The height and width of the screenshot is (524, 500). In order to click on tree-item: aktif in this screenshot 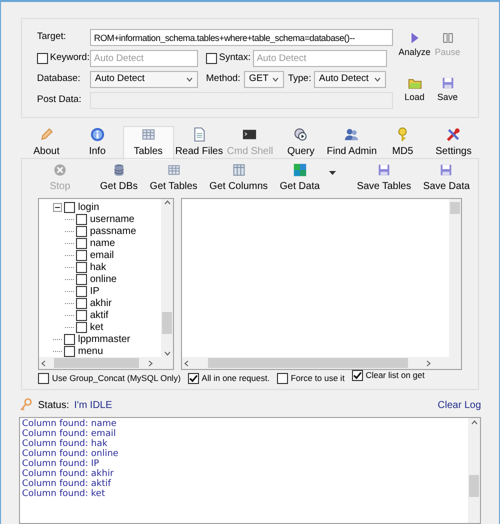, I will do `click(99, 315)`.